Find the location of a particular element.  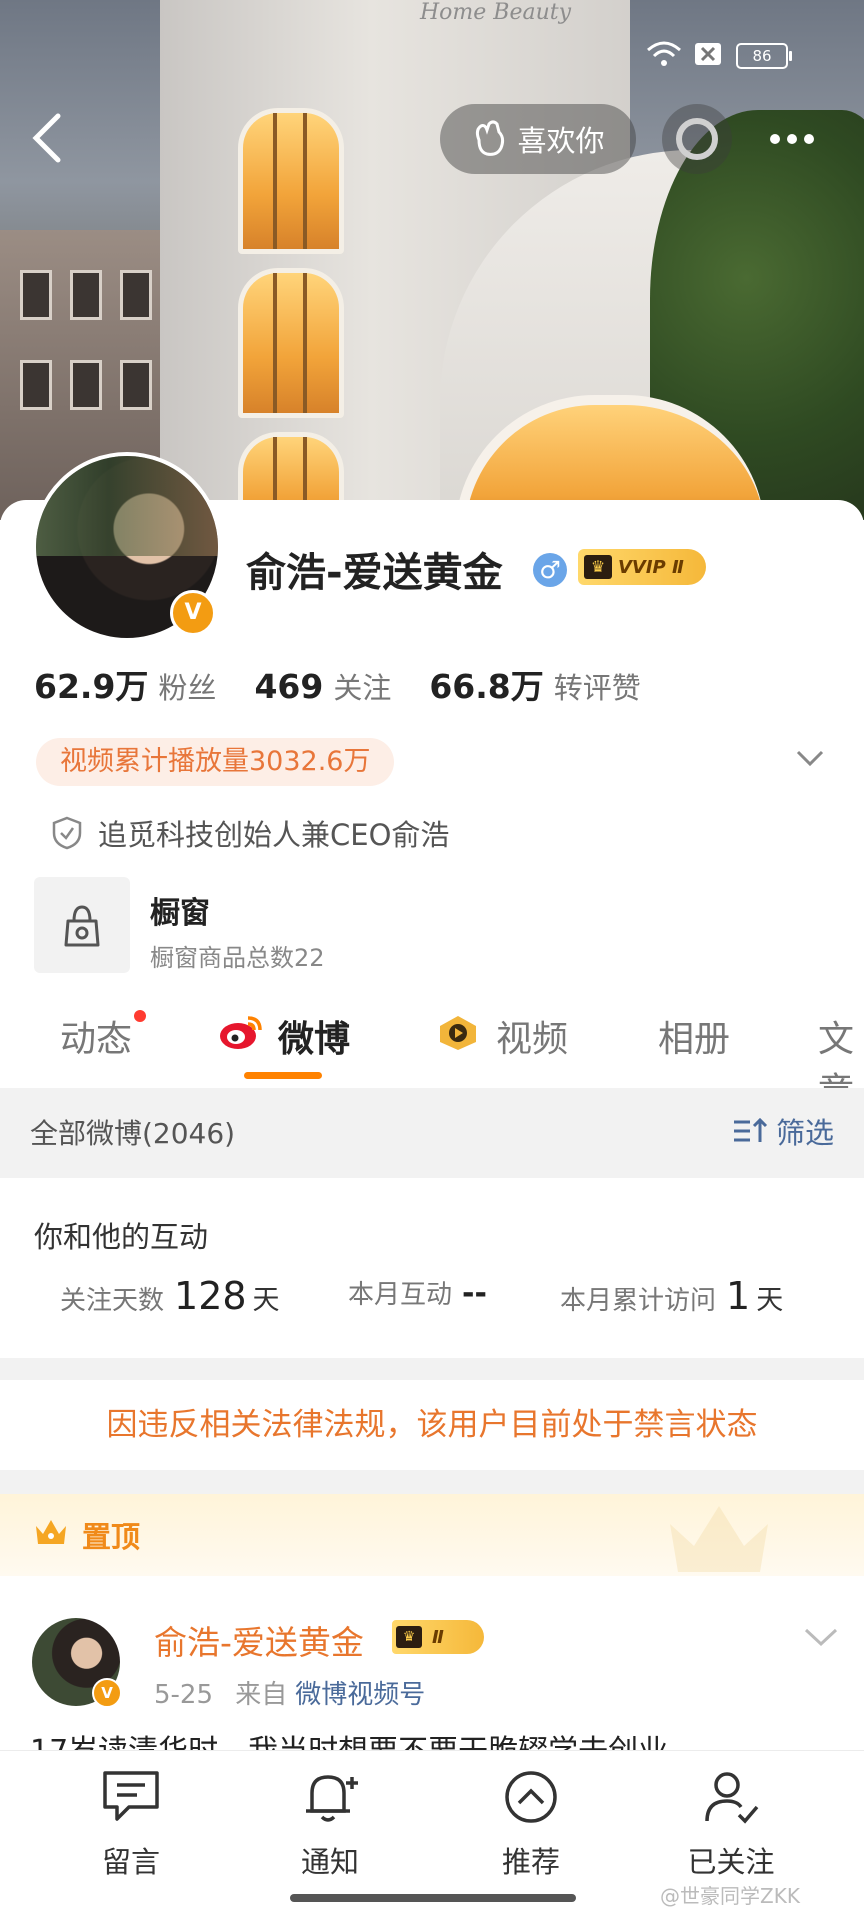

monthly-interaction-stat: 本月互动 -- is located at coordinates (420, 1292).